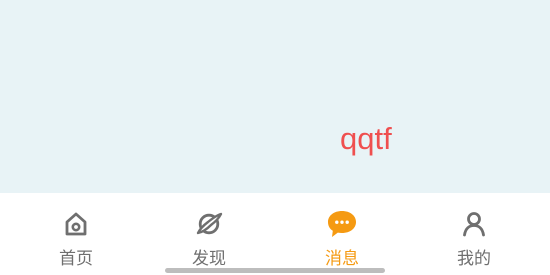  Describe the element at coordinates (342, 259) in the screenshot. I see `tab-messages-label: 消息` at that location.